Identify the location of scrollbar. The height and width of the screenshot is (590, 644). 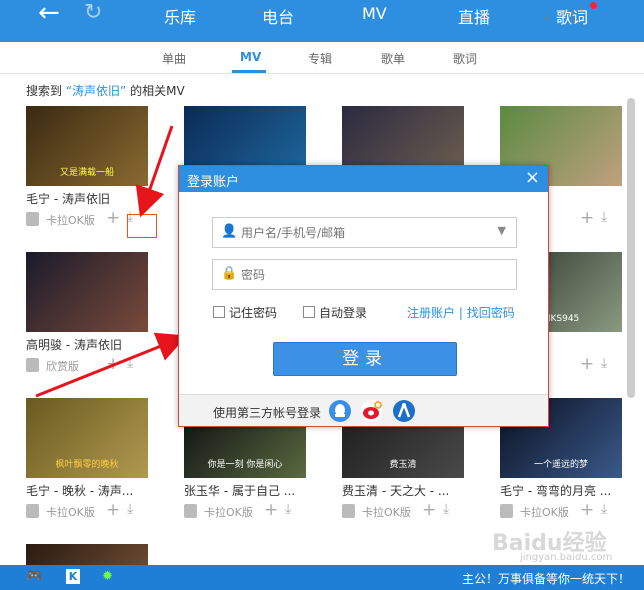
(631, 248).